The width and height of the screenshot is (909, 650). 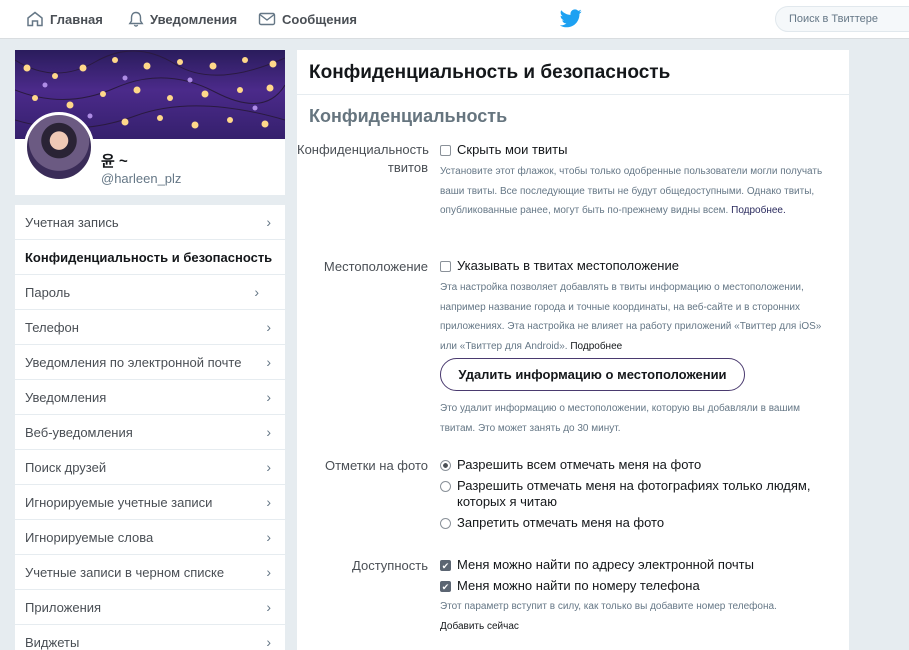 I want to click on location-text: Указывать в твитах местоположение, so click(x=568, y=265).